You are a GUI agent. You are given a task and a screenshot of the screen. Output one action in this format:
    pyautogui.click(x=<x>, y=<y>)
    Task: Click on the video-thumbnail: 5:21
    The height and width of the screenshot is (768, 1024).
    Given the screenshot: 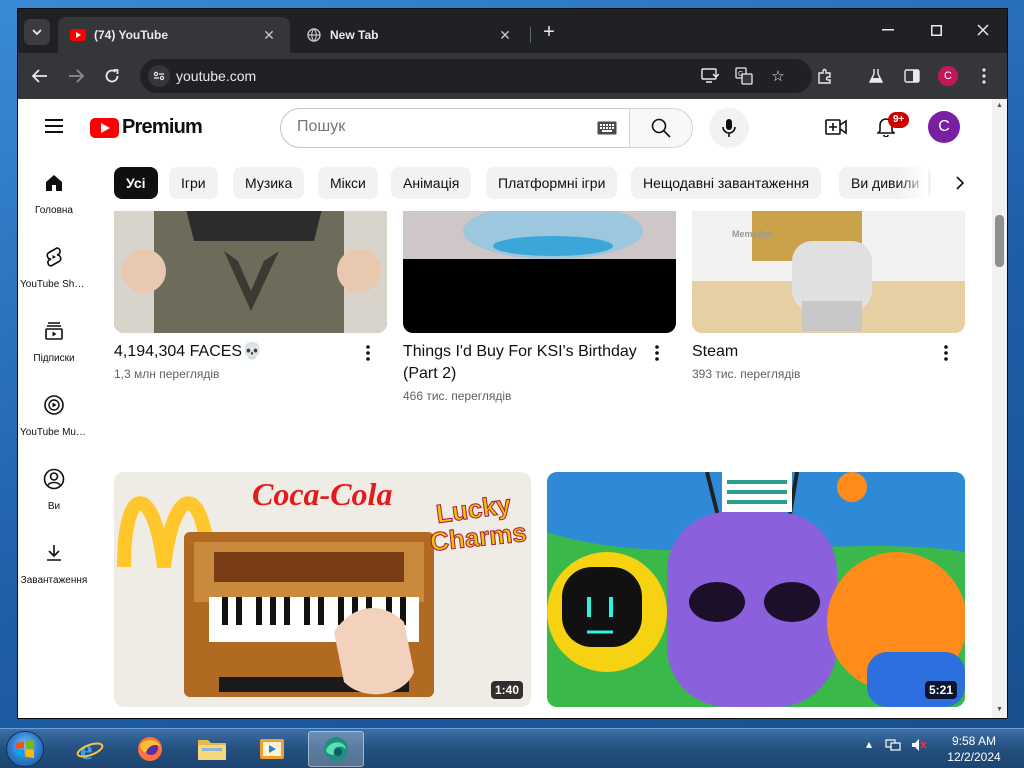 What is the action you would take?
    pyautogui.click(x=756, y=589)
    